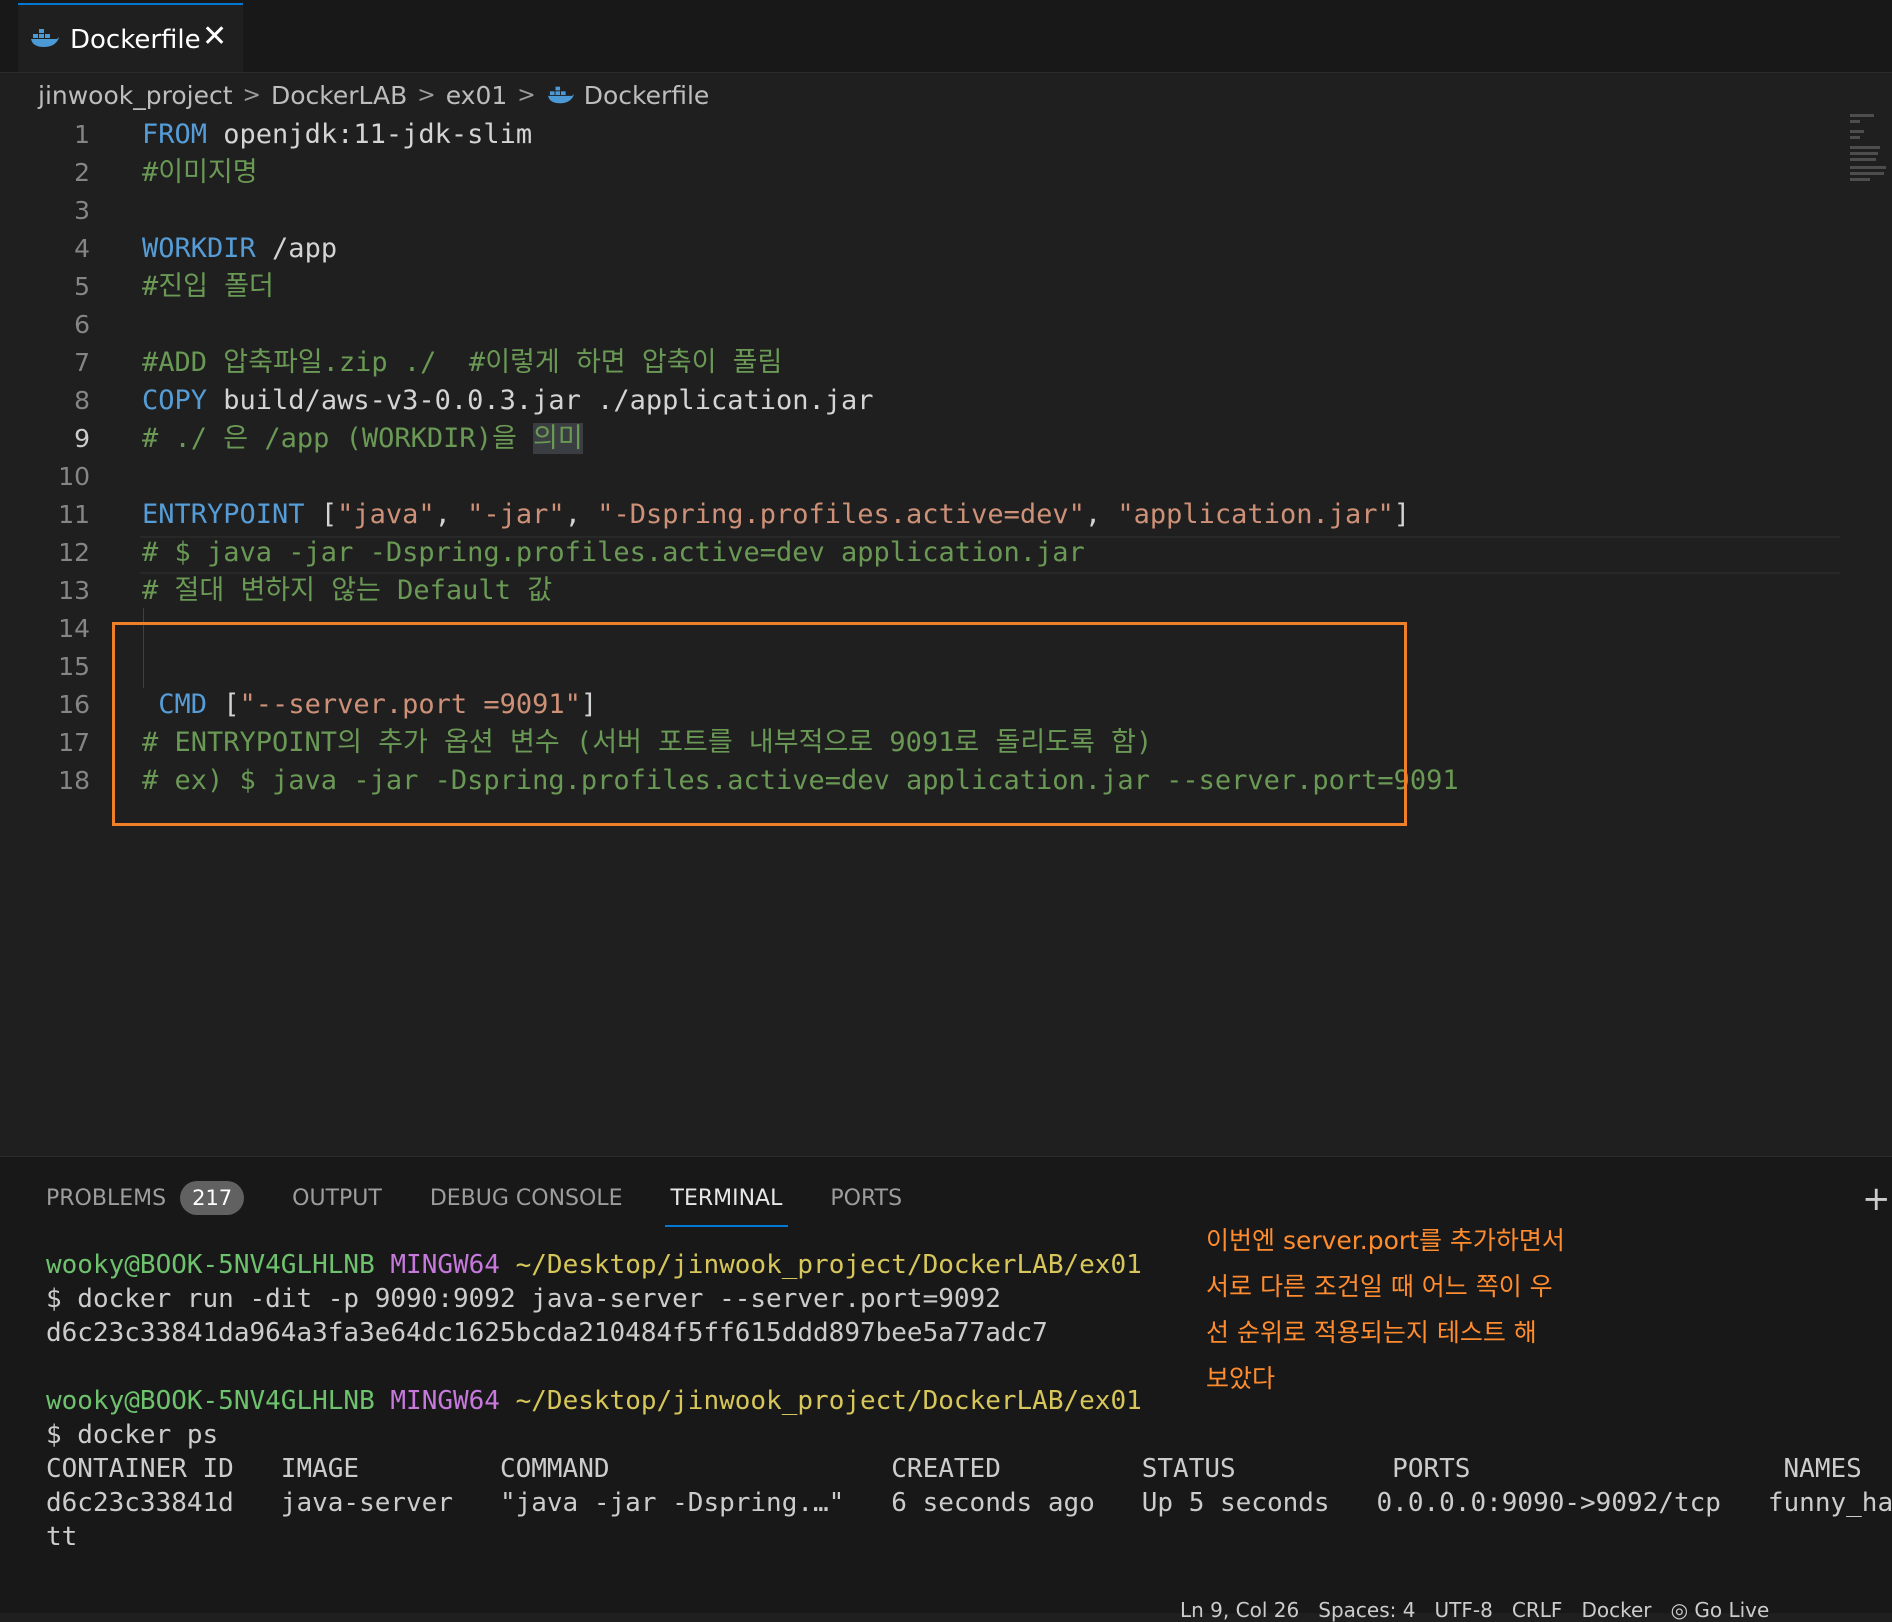 The width and height of the screenshot is (1892, 1622). I want to click on line-number: 18, so click(74, 780).